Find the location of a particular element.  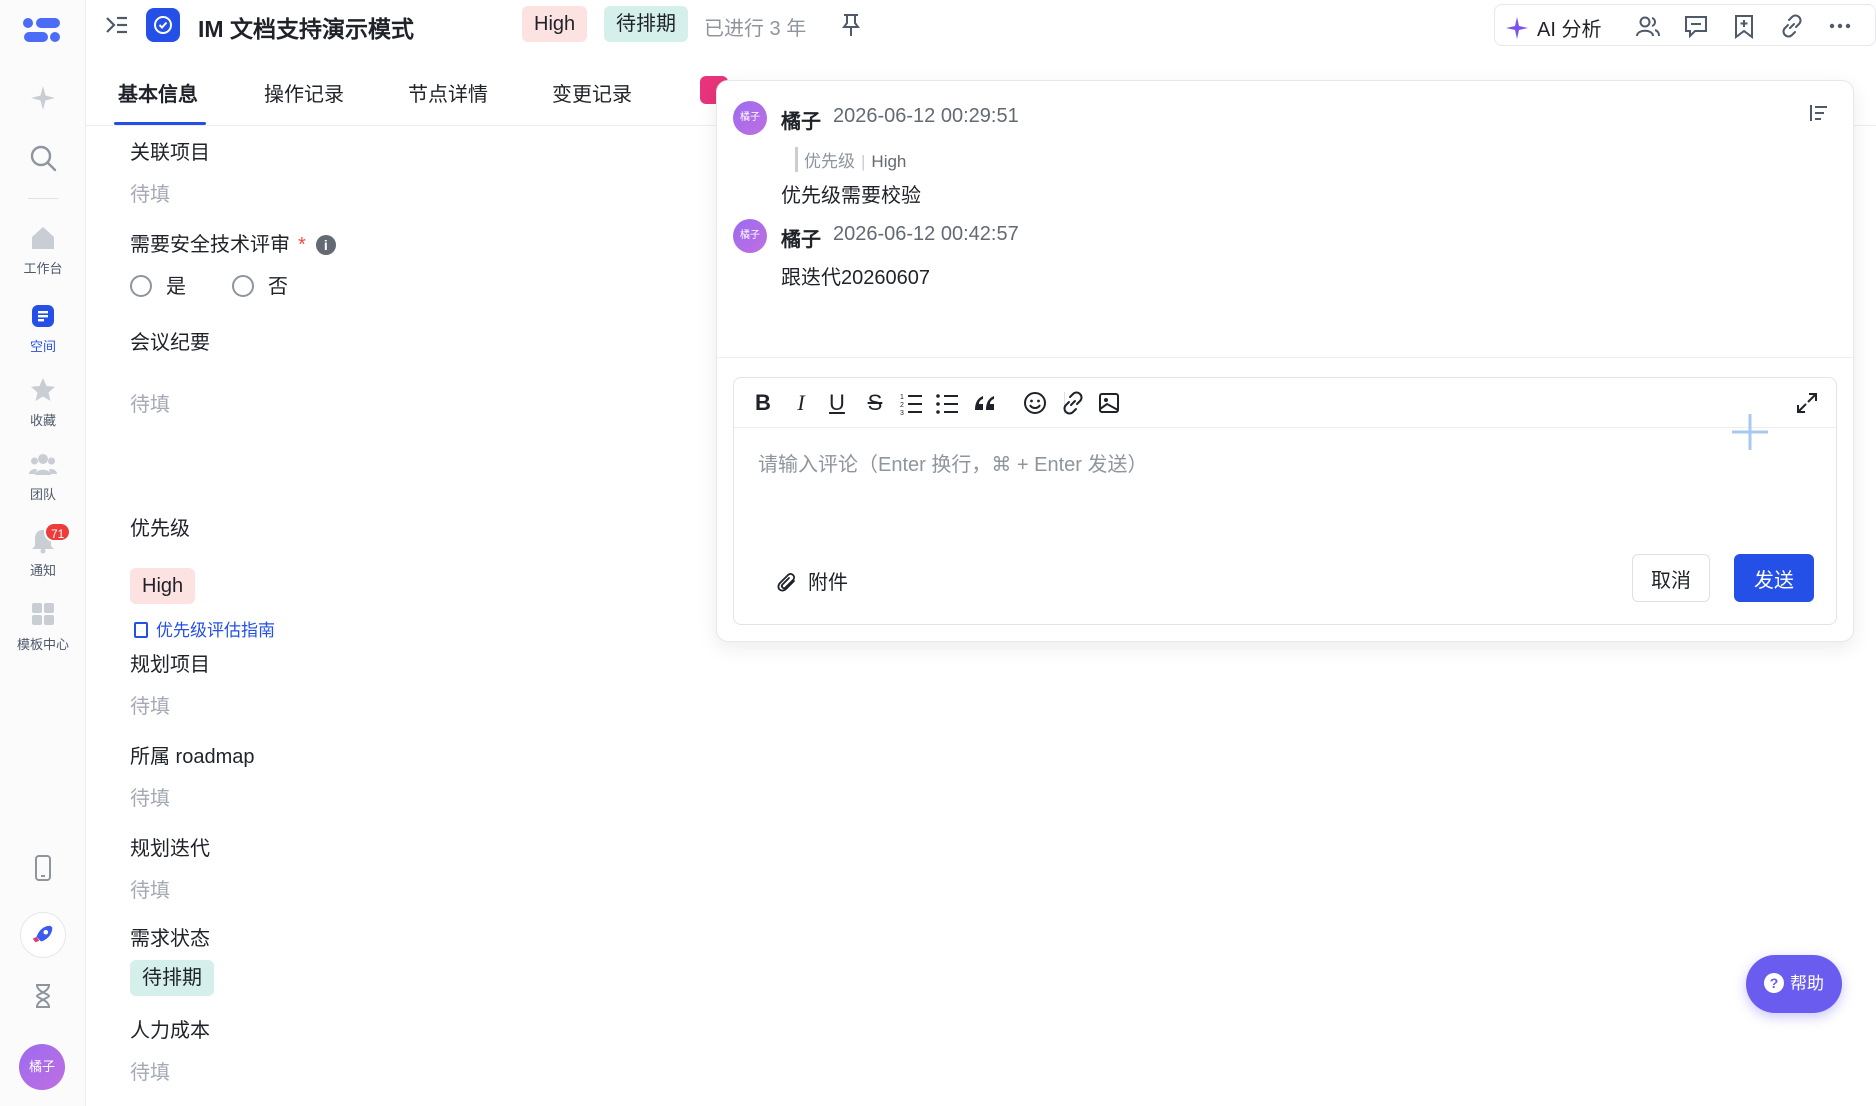

rail-item-favorites: 收藏 is located at coordinates (43, 402).